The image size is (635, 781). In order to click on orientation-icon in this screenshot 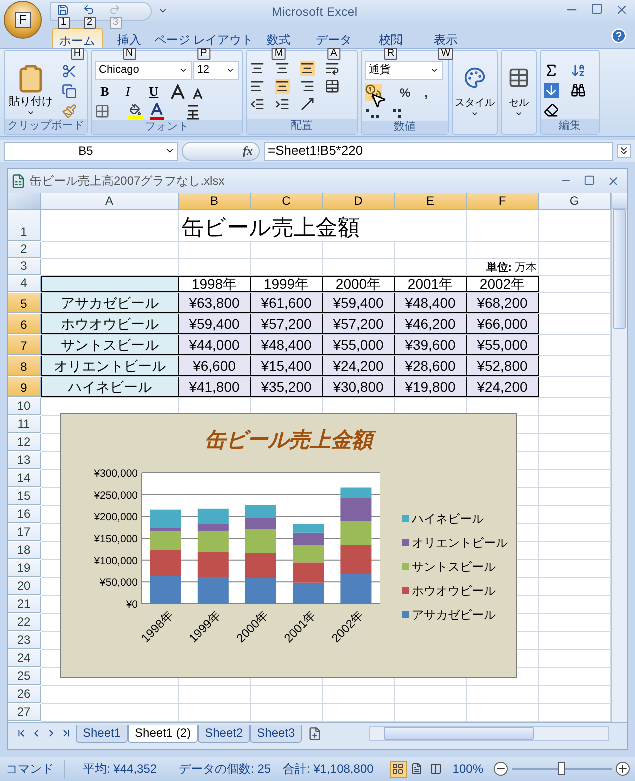, I will do `click(307, 104)`.